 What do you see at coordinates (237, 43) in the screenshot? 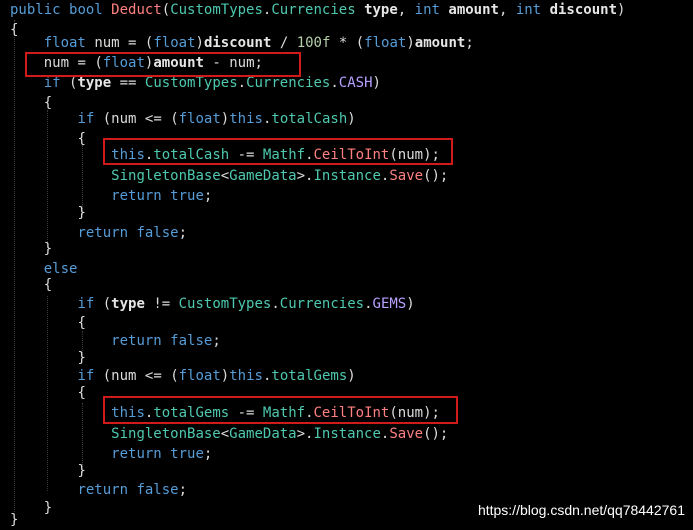
I see `code-token: discount` at bounding box center [237, 43].